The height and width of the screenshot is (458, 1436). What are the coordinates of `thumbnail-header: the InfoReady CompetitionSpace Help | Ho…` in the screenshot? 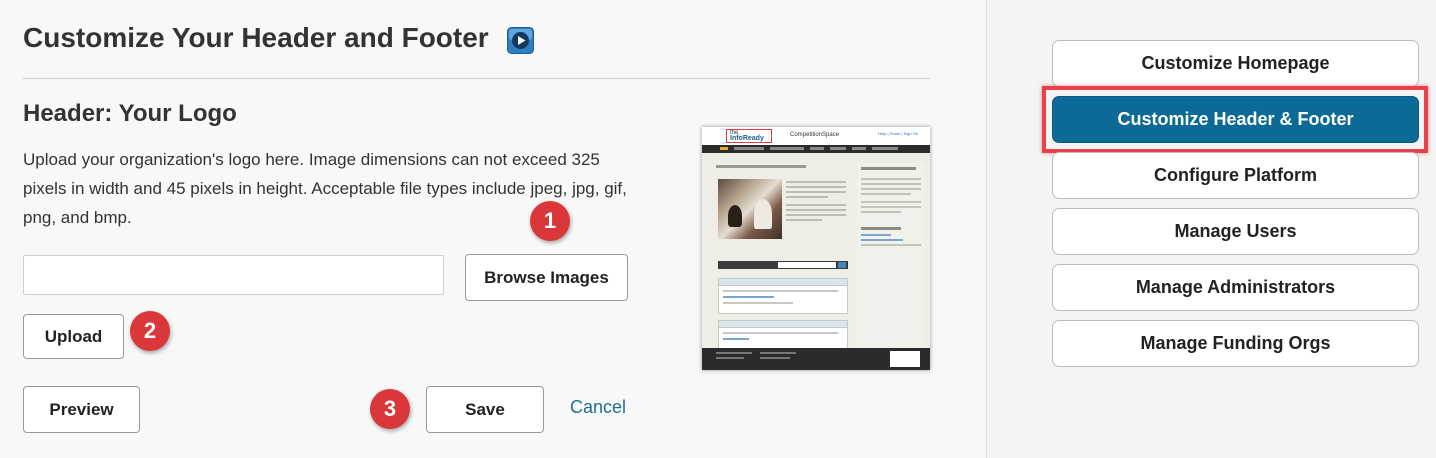 It's located at (816, 136).